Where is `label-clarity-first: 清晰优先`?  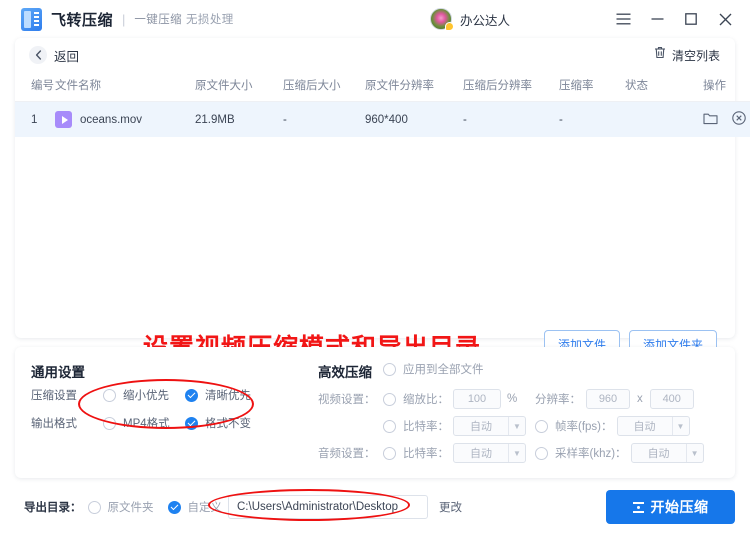
label-clarity-first: 清晰优先 is located at coordinates (228, 396).